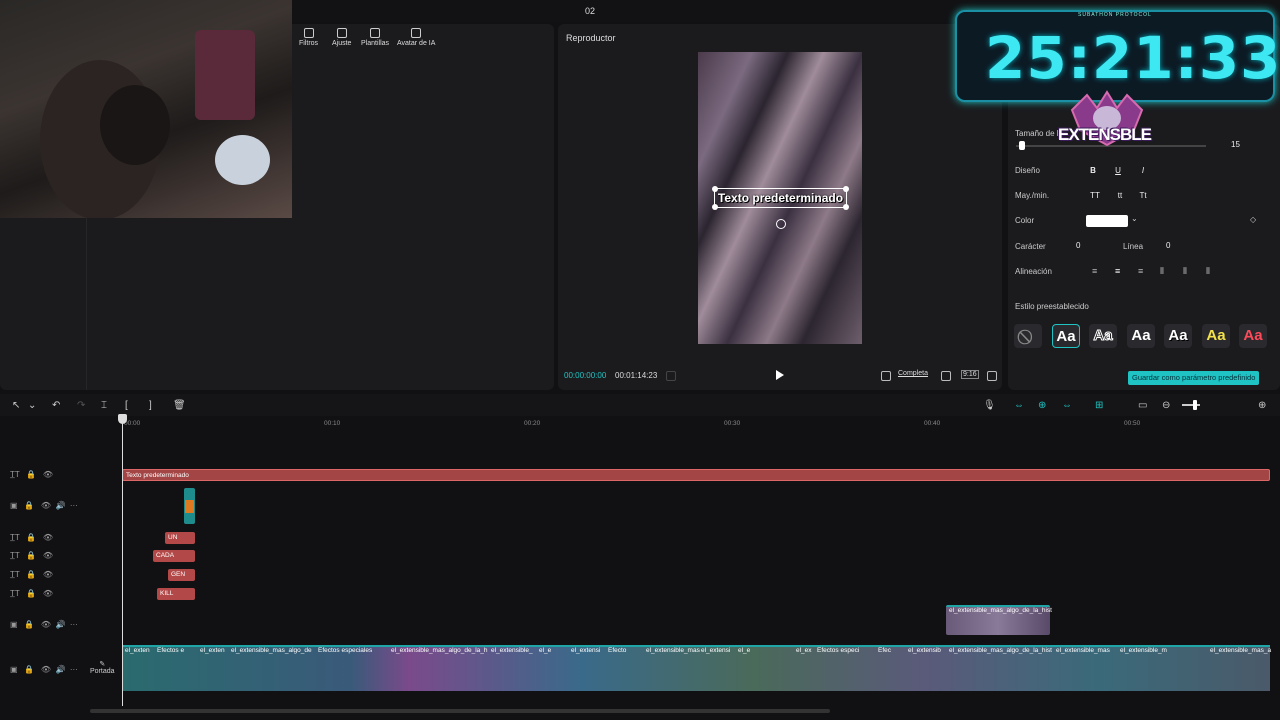 The image size is (1280, 720). Describe the element at coordinates (781, 224) in the screenshot. I see `rotate-icon` at that location.